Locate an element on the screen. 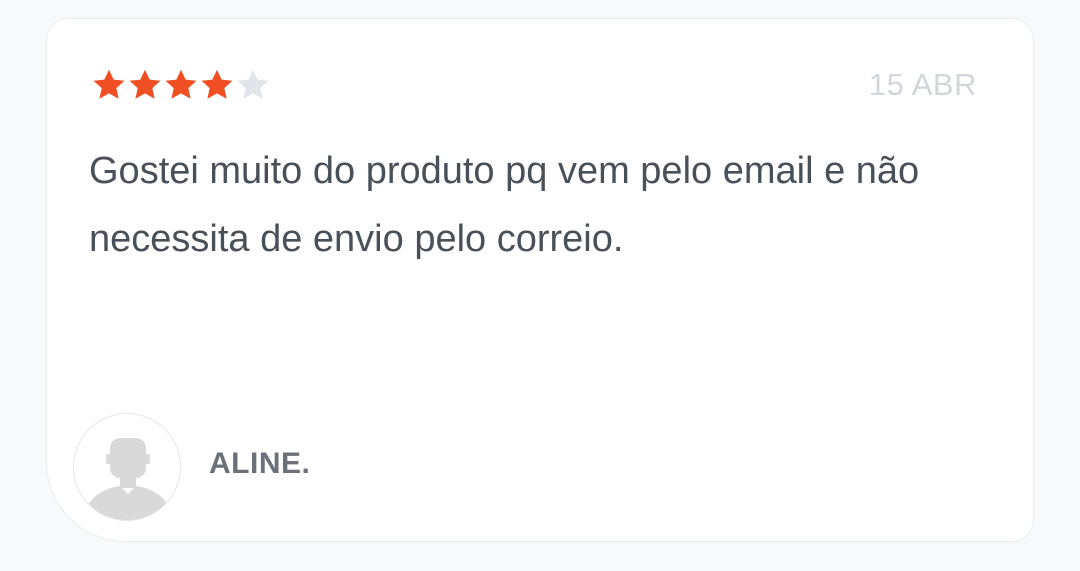  star-rating is located at coordinates (181, 85).